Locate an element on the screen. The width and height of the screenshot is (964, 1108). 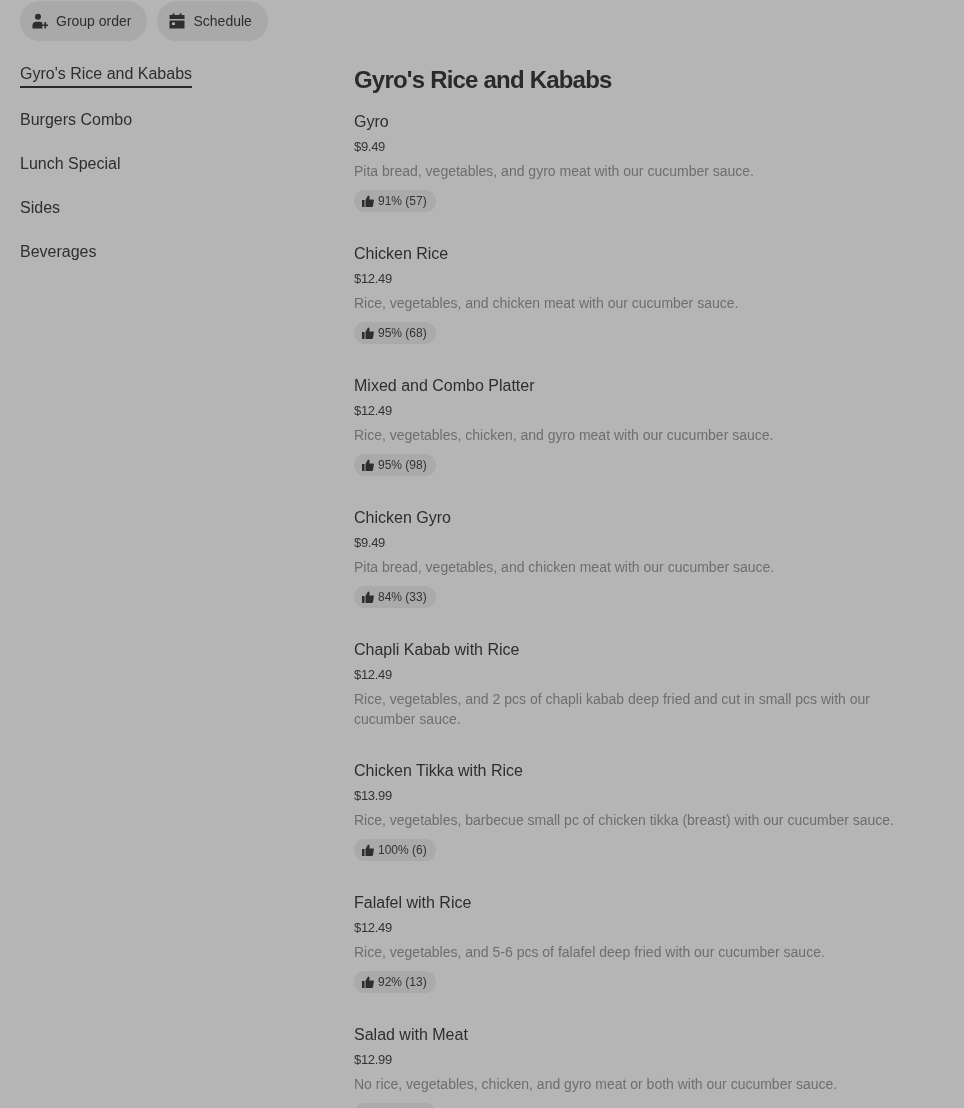
rating-badge: 92% (13) is located at coordinates (395, 982).